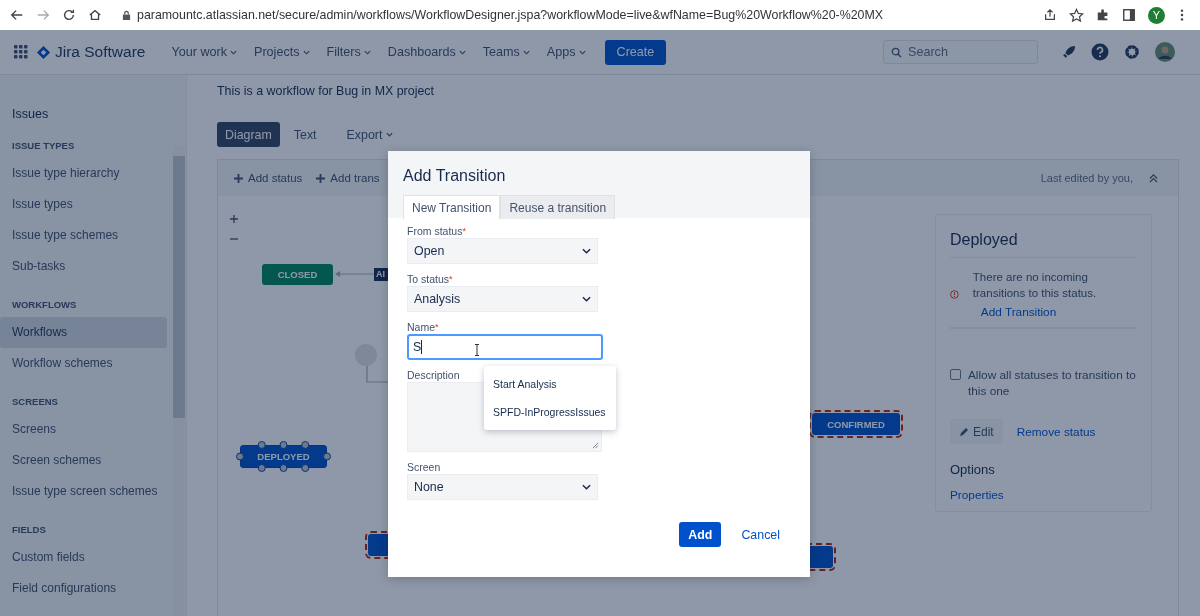 The height and width of the screenshot is (616, 1200). I want to click on field-label: Description, so click(433, 375).